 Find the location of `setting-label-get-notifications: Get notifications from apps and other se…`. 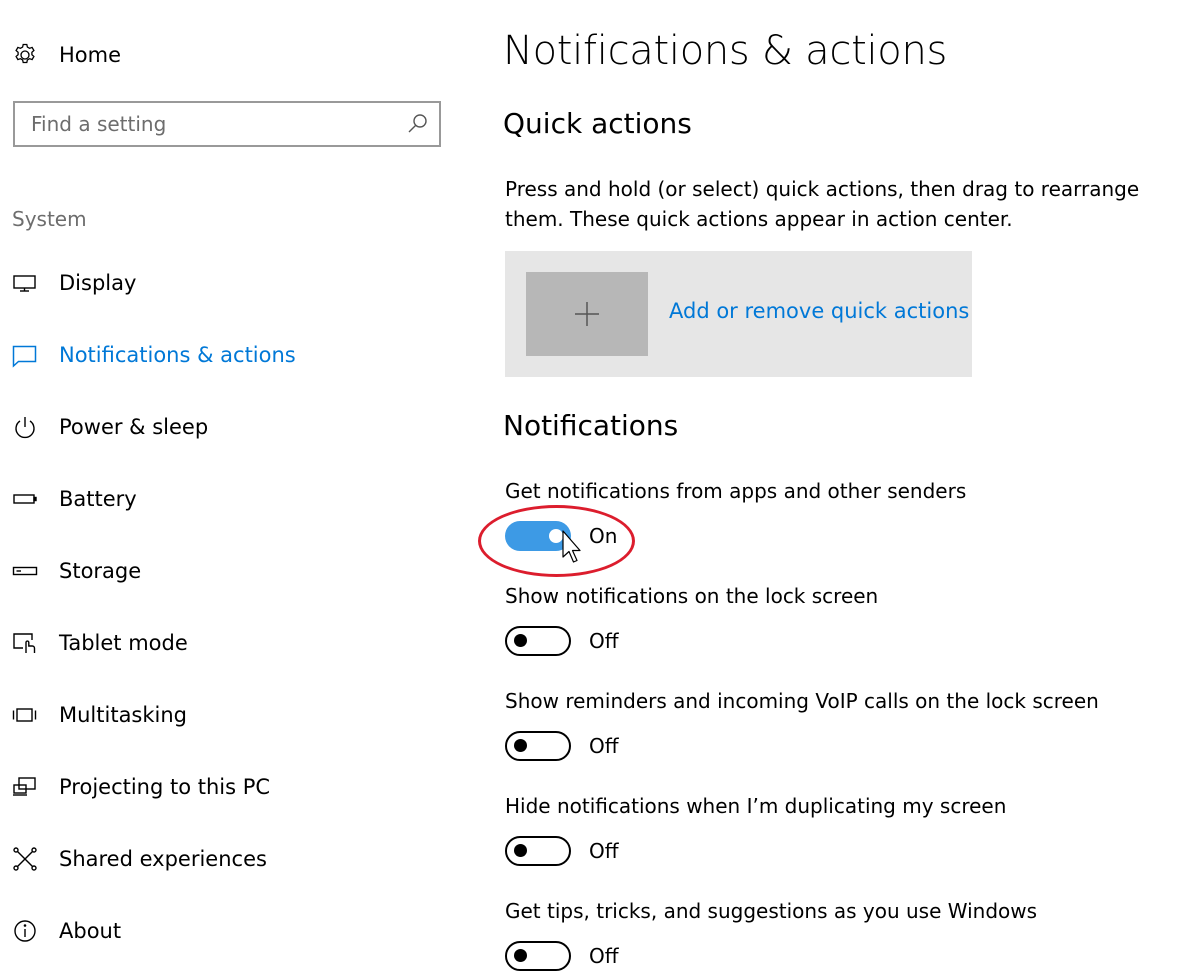

setting-label-get-notifications: Get notifications from apps and other se… is located at coordinates (736, 491).